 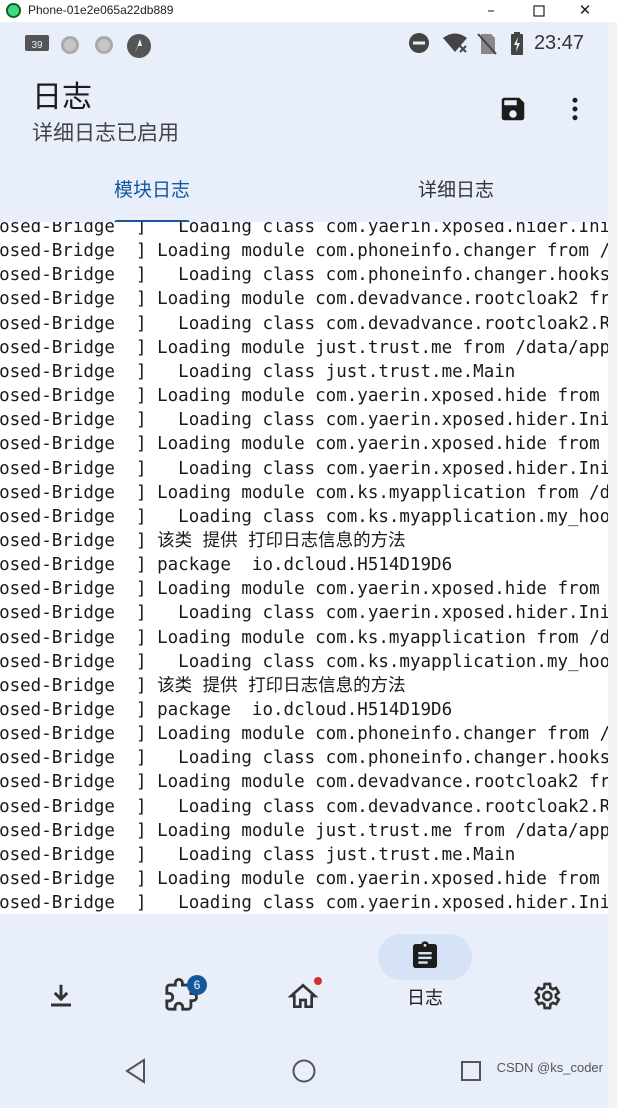 I want to click on settings-icon, so click(x=547, y=996).